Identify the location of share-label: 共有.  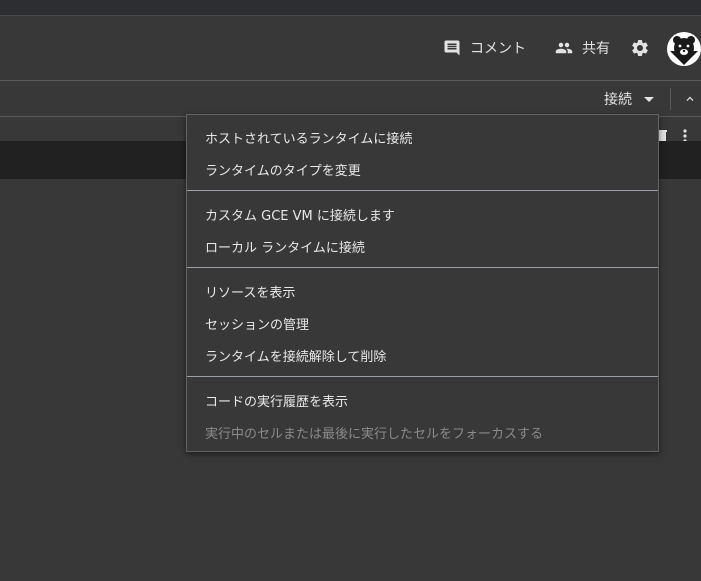
(596, 49).